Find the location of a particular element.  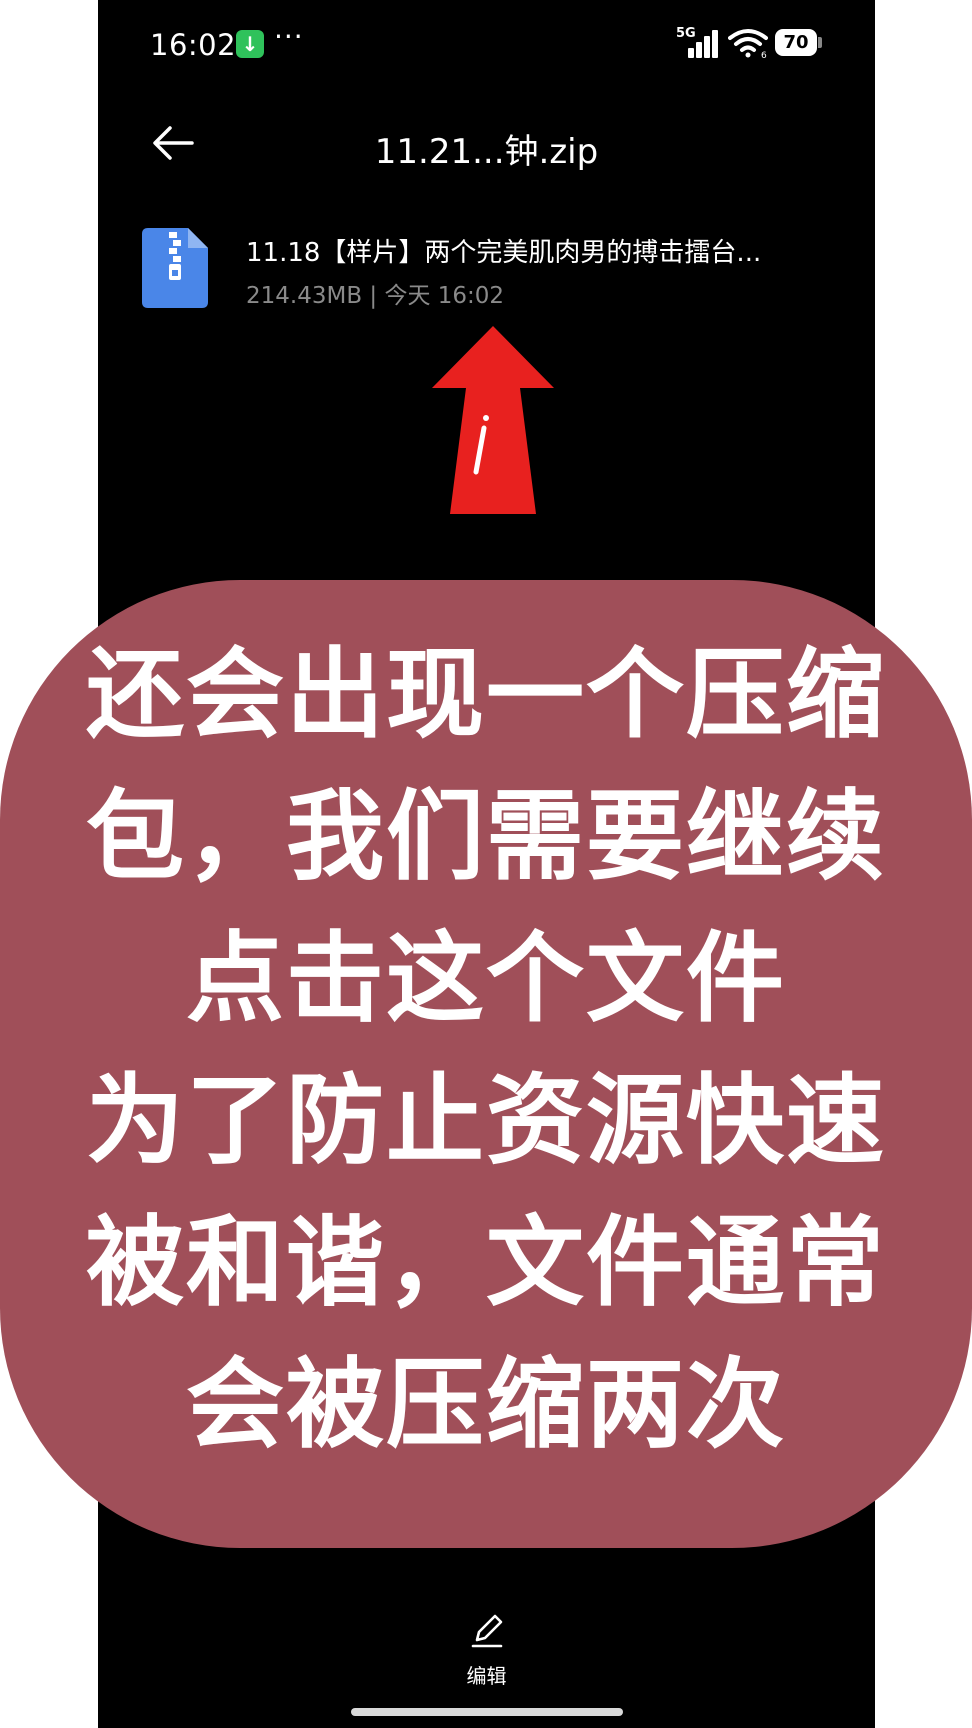

network-type-label: 5G is located at coordinates (686, 33).